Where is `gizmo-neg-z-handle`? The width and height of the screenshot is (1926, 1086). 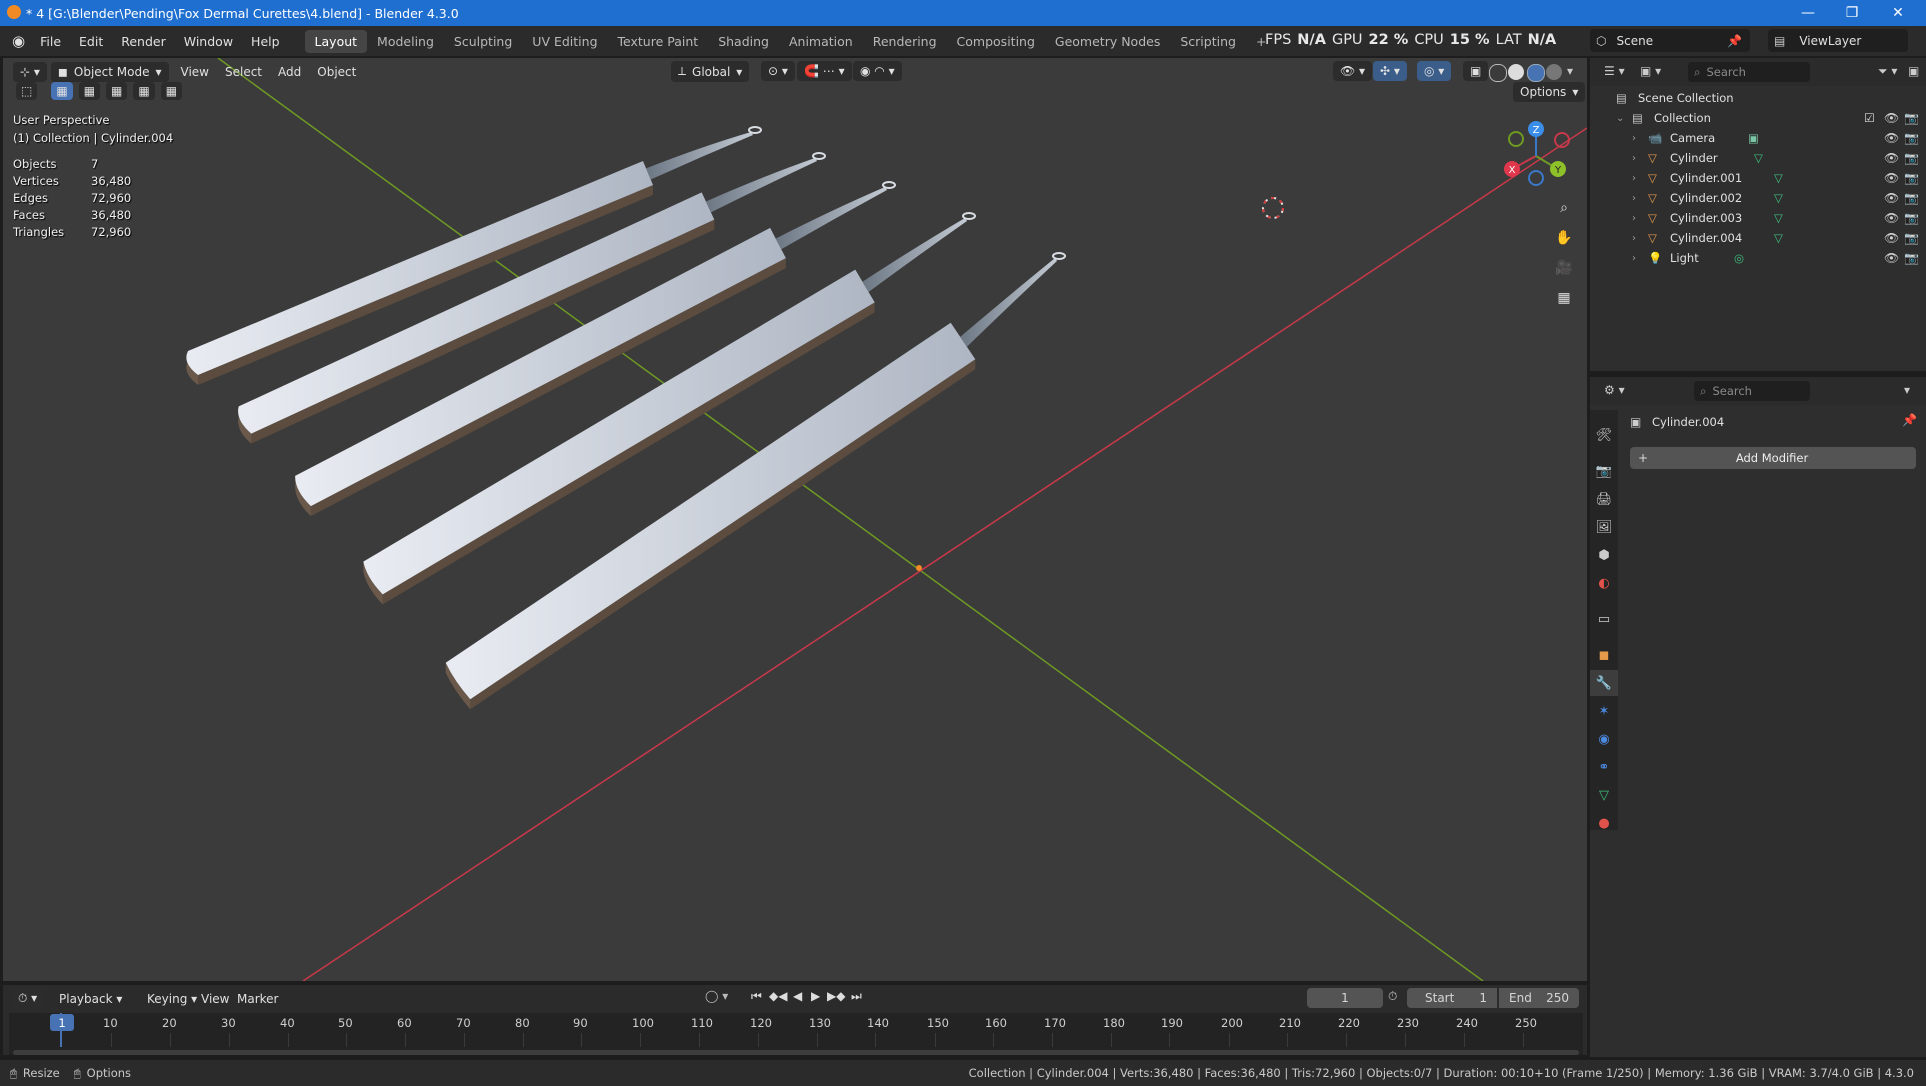
gizmo-neg-z-handle is located at coordinates (1536, 178).